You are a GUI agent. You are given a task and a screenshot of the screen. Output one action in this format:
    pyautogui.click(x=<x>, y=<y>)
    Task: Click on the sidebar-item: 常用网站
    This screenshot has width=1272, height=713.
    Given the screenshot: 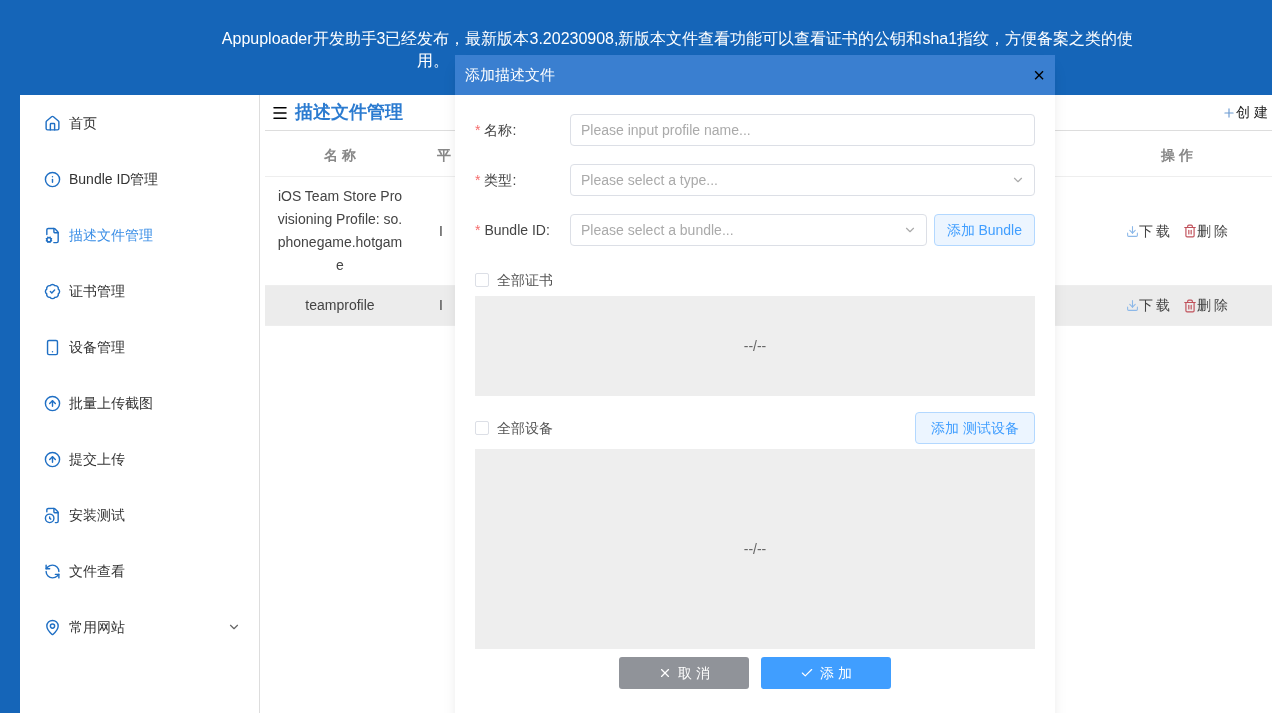 What is the action you would take?
    pyautogui.click(x=139, y=627)
    